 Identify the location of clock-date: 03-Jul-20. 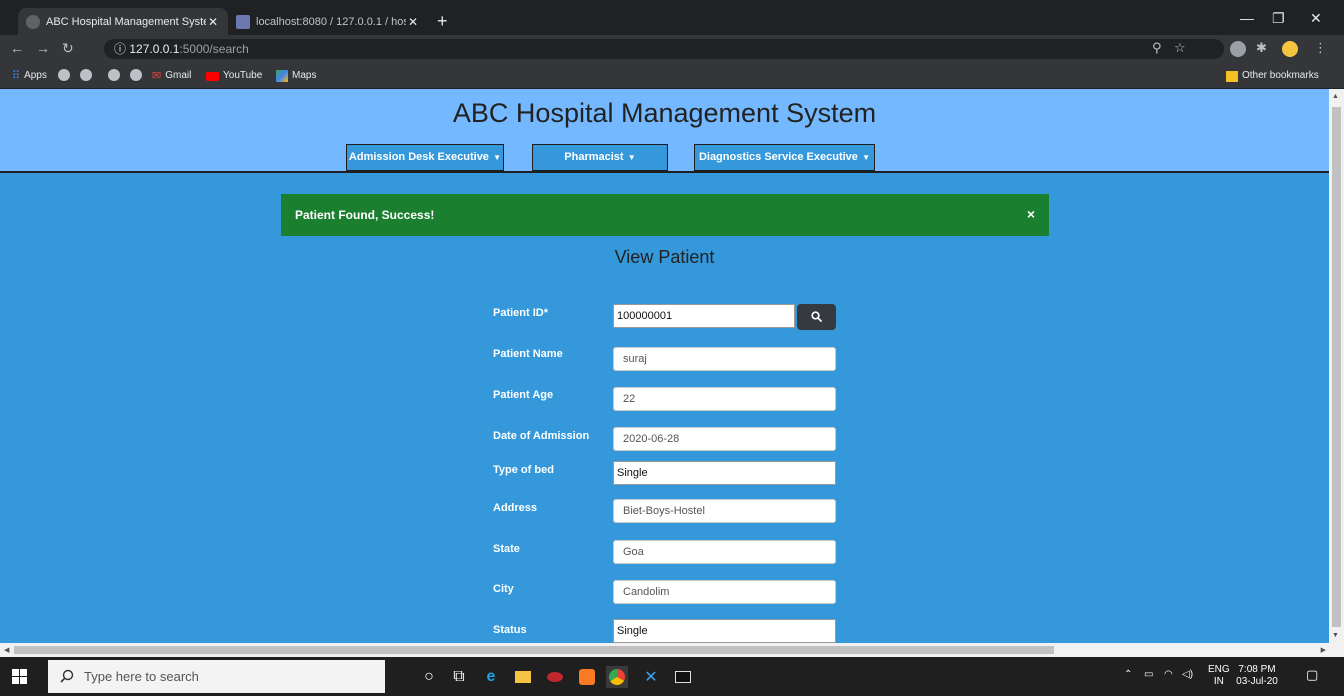
(1257, 681).